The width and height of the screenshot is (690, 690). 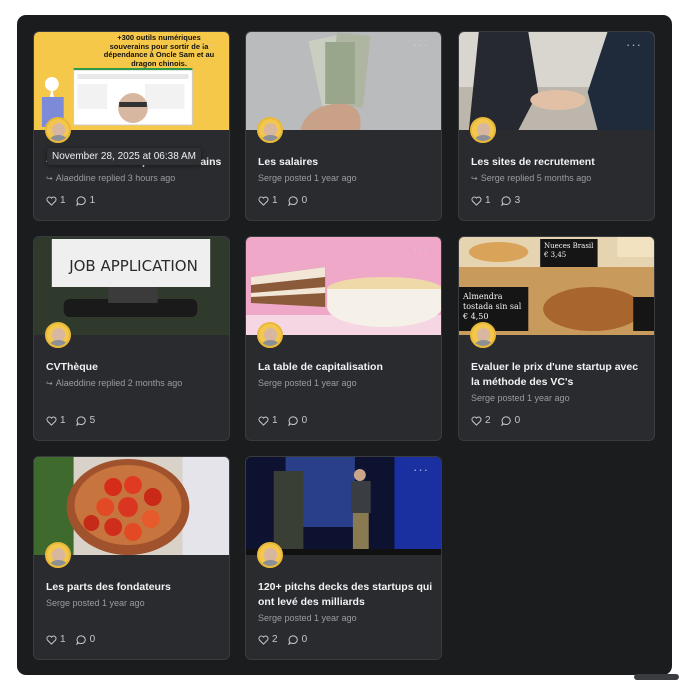 What do you see at coordinates (656, 677) in the screenshot?
I see `scrollbar` at bounding box center [656, 677].